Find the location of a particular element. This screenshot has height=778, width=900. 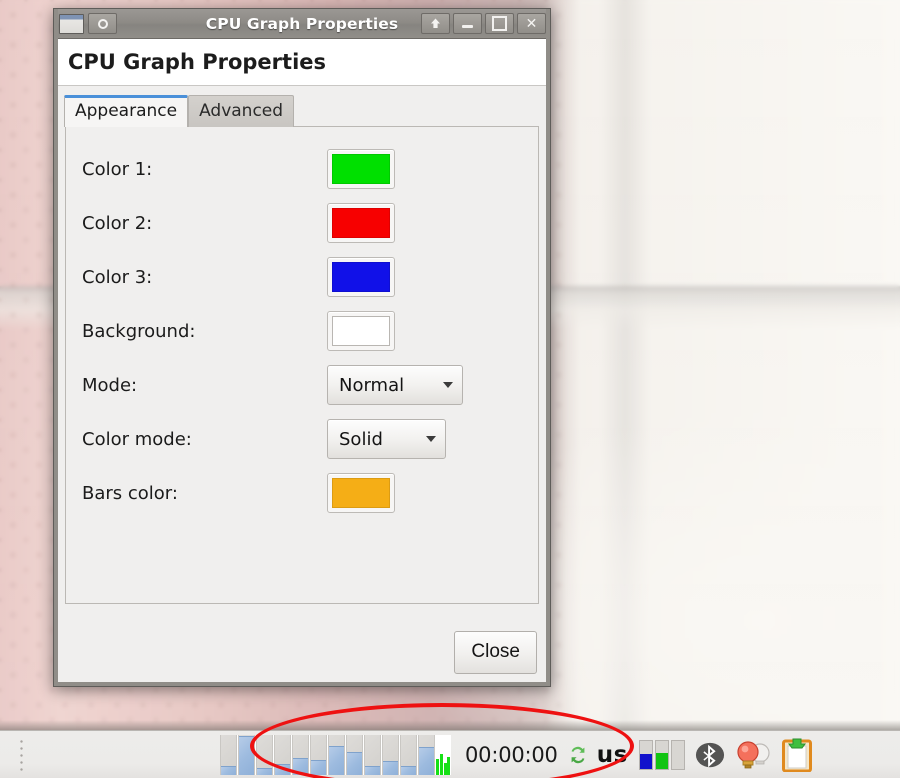

color-1-swatch-button is located at coordinates (361, 169).